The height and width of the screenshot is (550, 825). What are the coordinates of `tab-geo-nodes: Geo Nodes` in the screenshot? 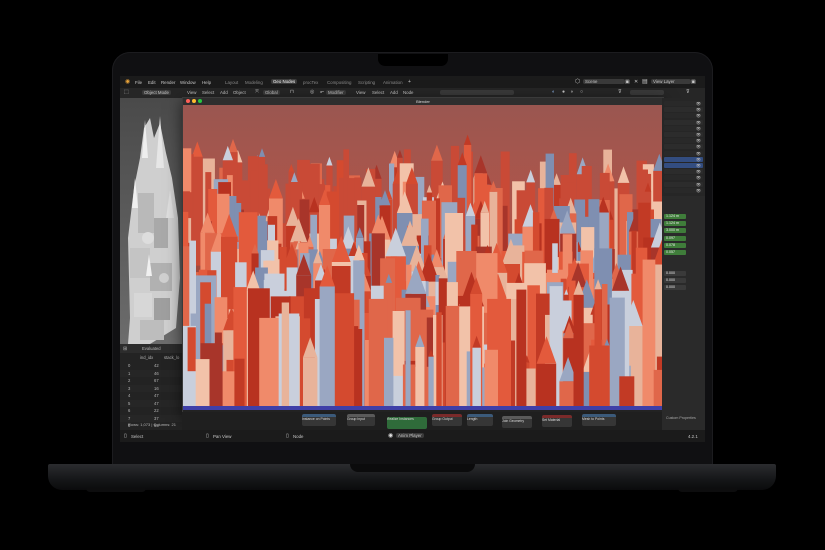 It's located at (284, 81).